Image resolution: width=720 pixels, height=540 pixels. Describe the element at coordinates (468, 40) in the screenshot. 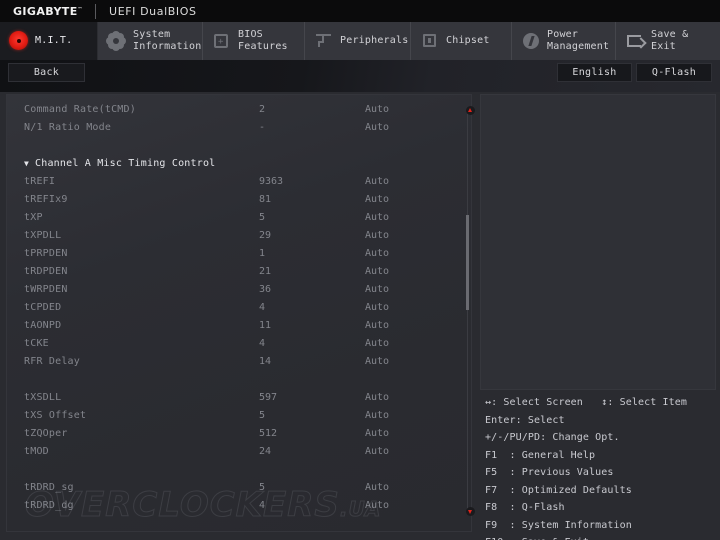

I see `tab-label: Chipset` at that location.